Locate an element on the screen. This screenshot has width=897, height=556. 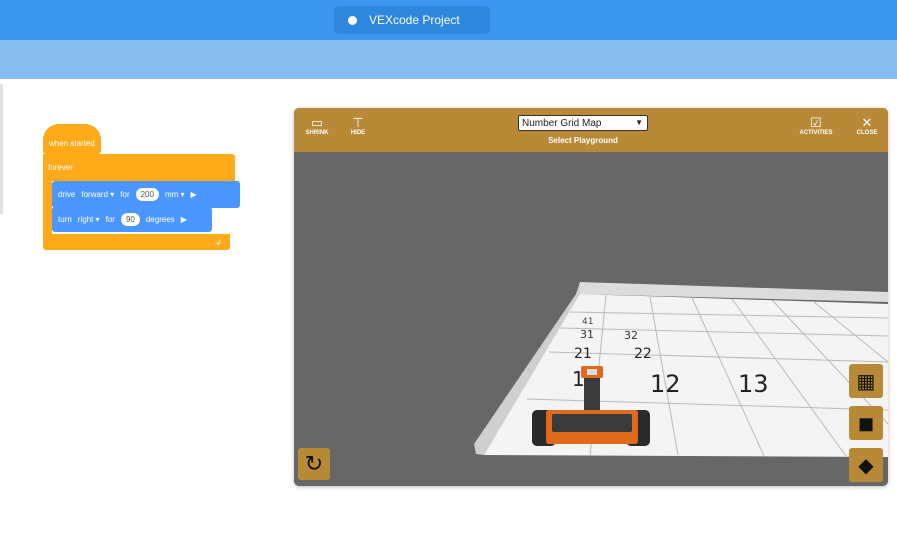
playground-select: Number Grid Map ▼ is located at coordinates (583, 123).